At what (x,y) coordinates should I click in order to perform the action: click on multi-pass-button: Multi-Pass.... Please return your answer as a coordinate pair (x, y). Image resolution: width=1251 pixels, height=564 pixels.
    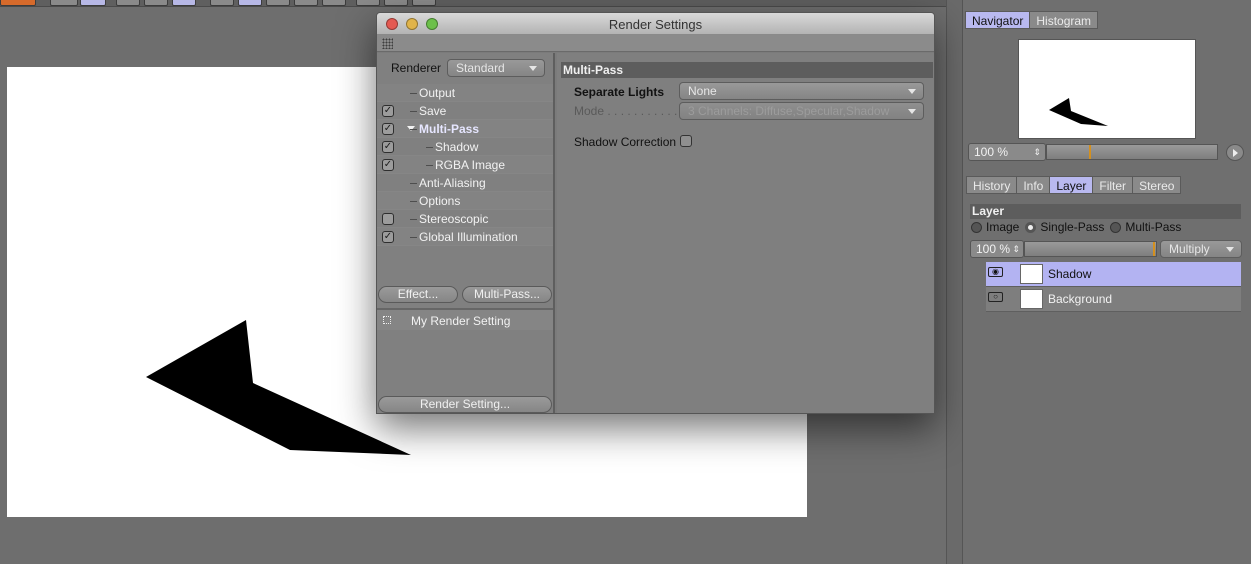
    Looking at the image, I should click on (507, 294).